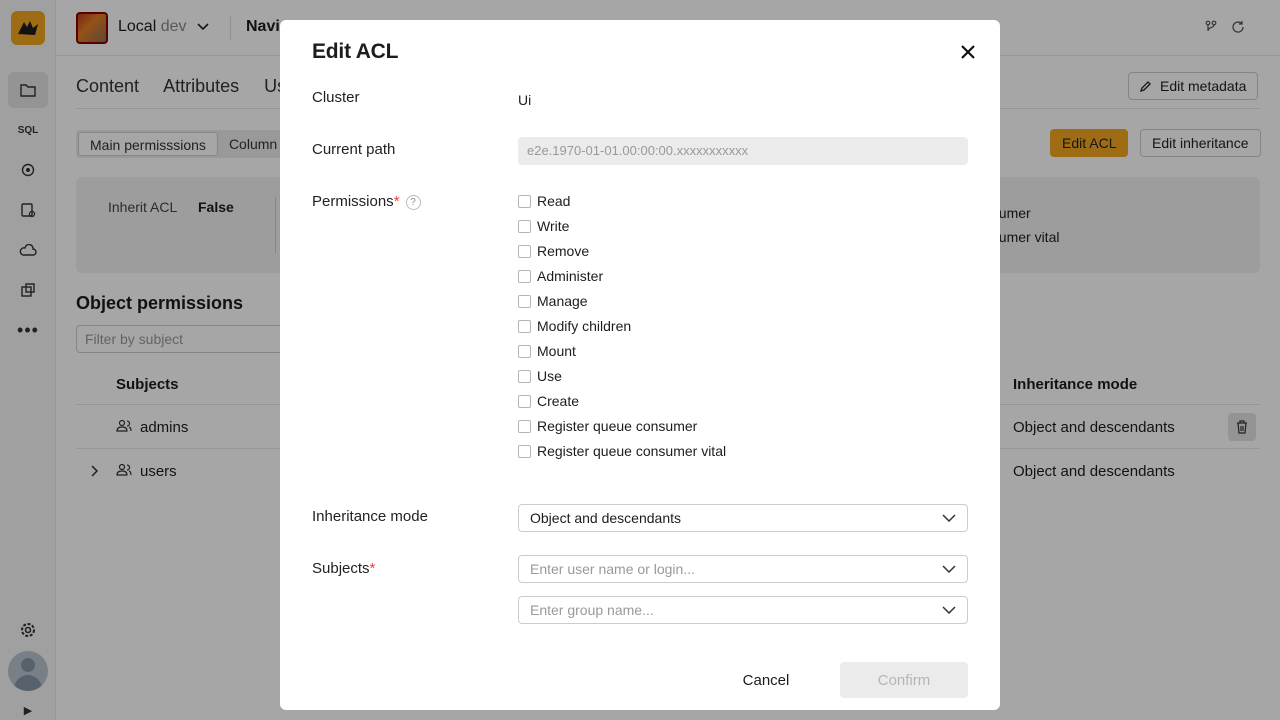 This screenshot has width=1280, height=720. I want to click on permissions-label: Permissions*?, so click(366, 201).